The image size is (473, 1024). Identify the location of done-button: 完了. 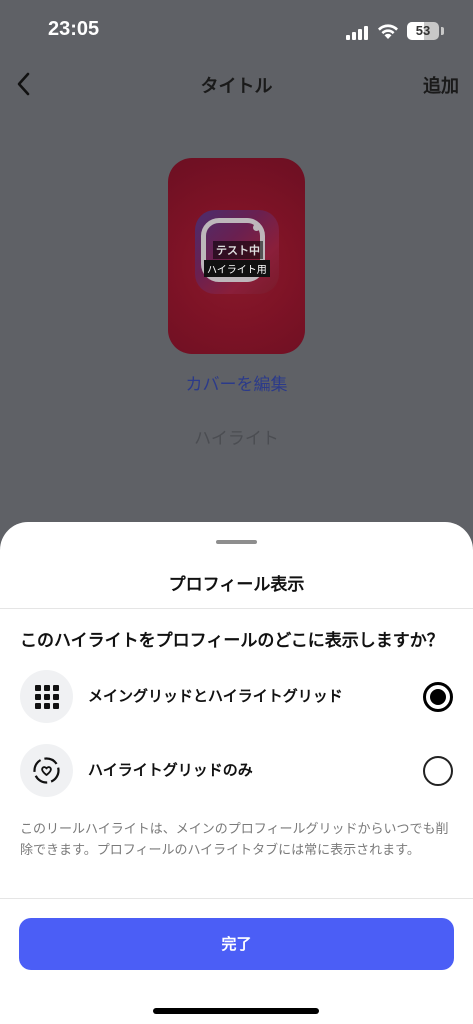
(236, 944).